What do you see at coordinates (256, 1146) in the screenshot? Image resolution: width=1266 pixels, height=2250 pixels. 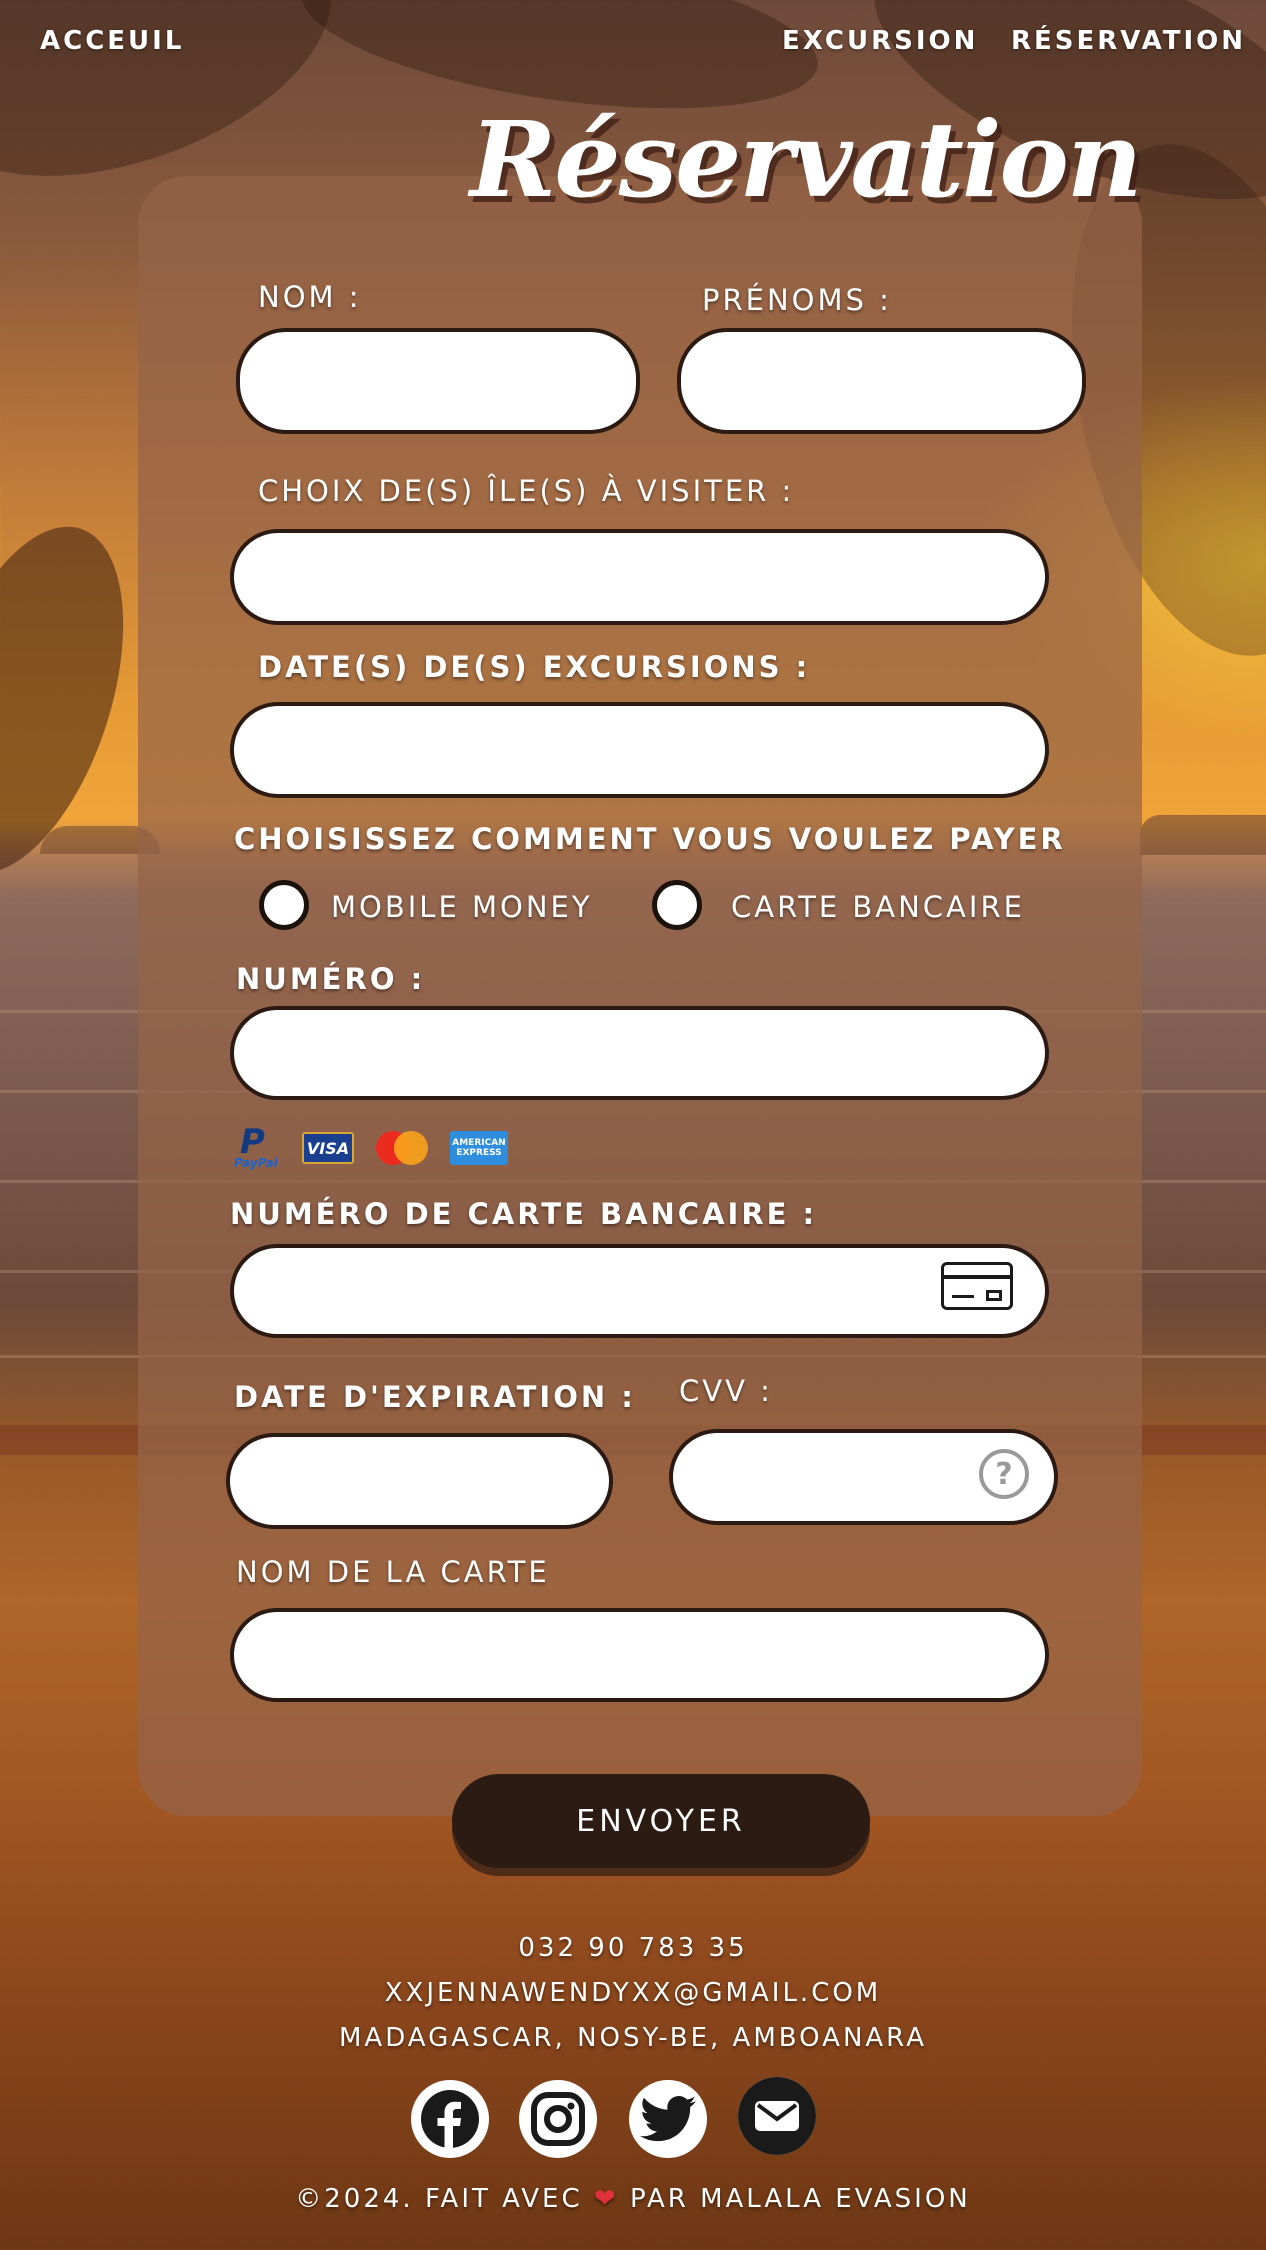 I see `paypal-icon: P PayPal` at bounding box center [256, 1146].